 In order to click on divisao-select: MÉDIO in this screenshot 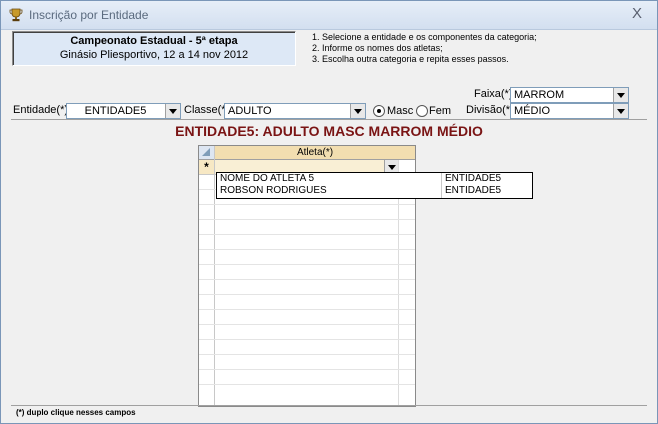, I will do `click(569, 111)`.